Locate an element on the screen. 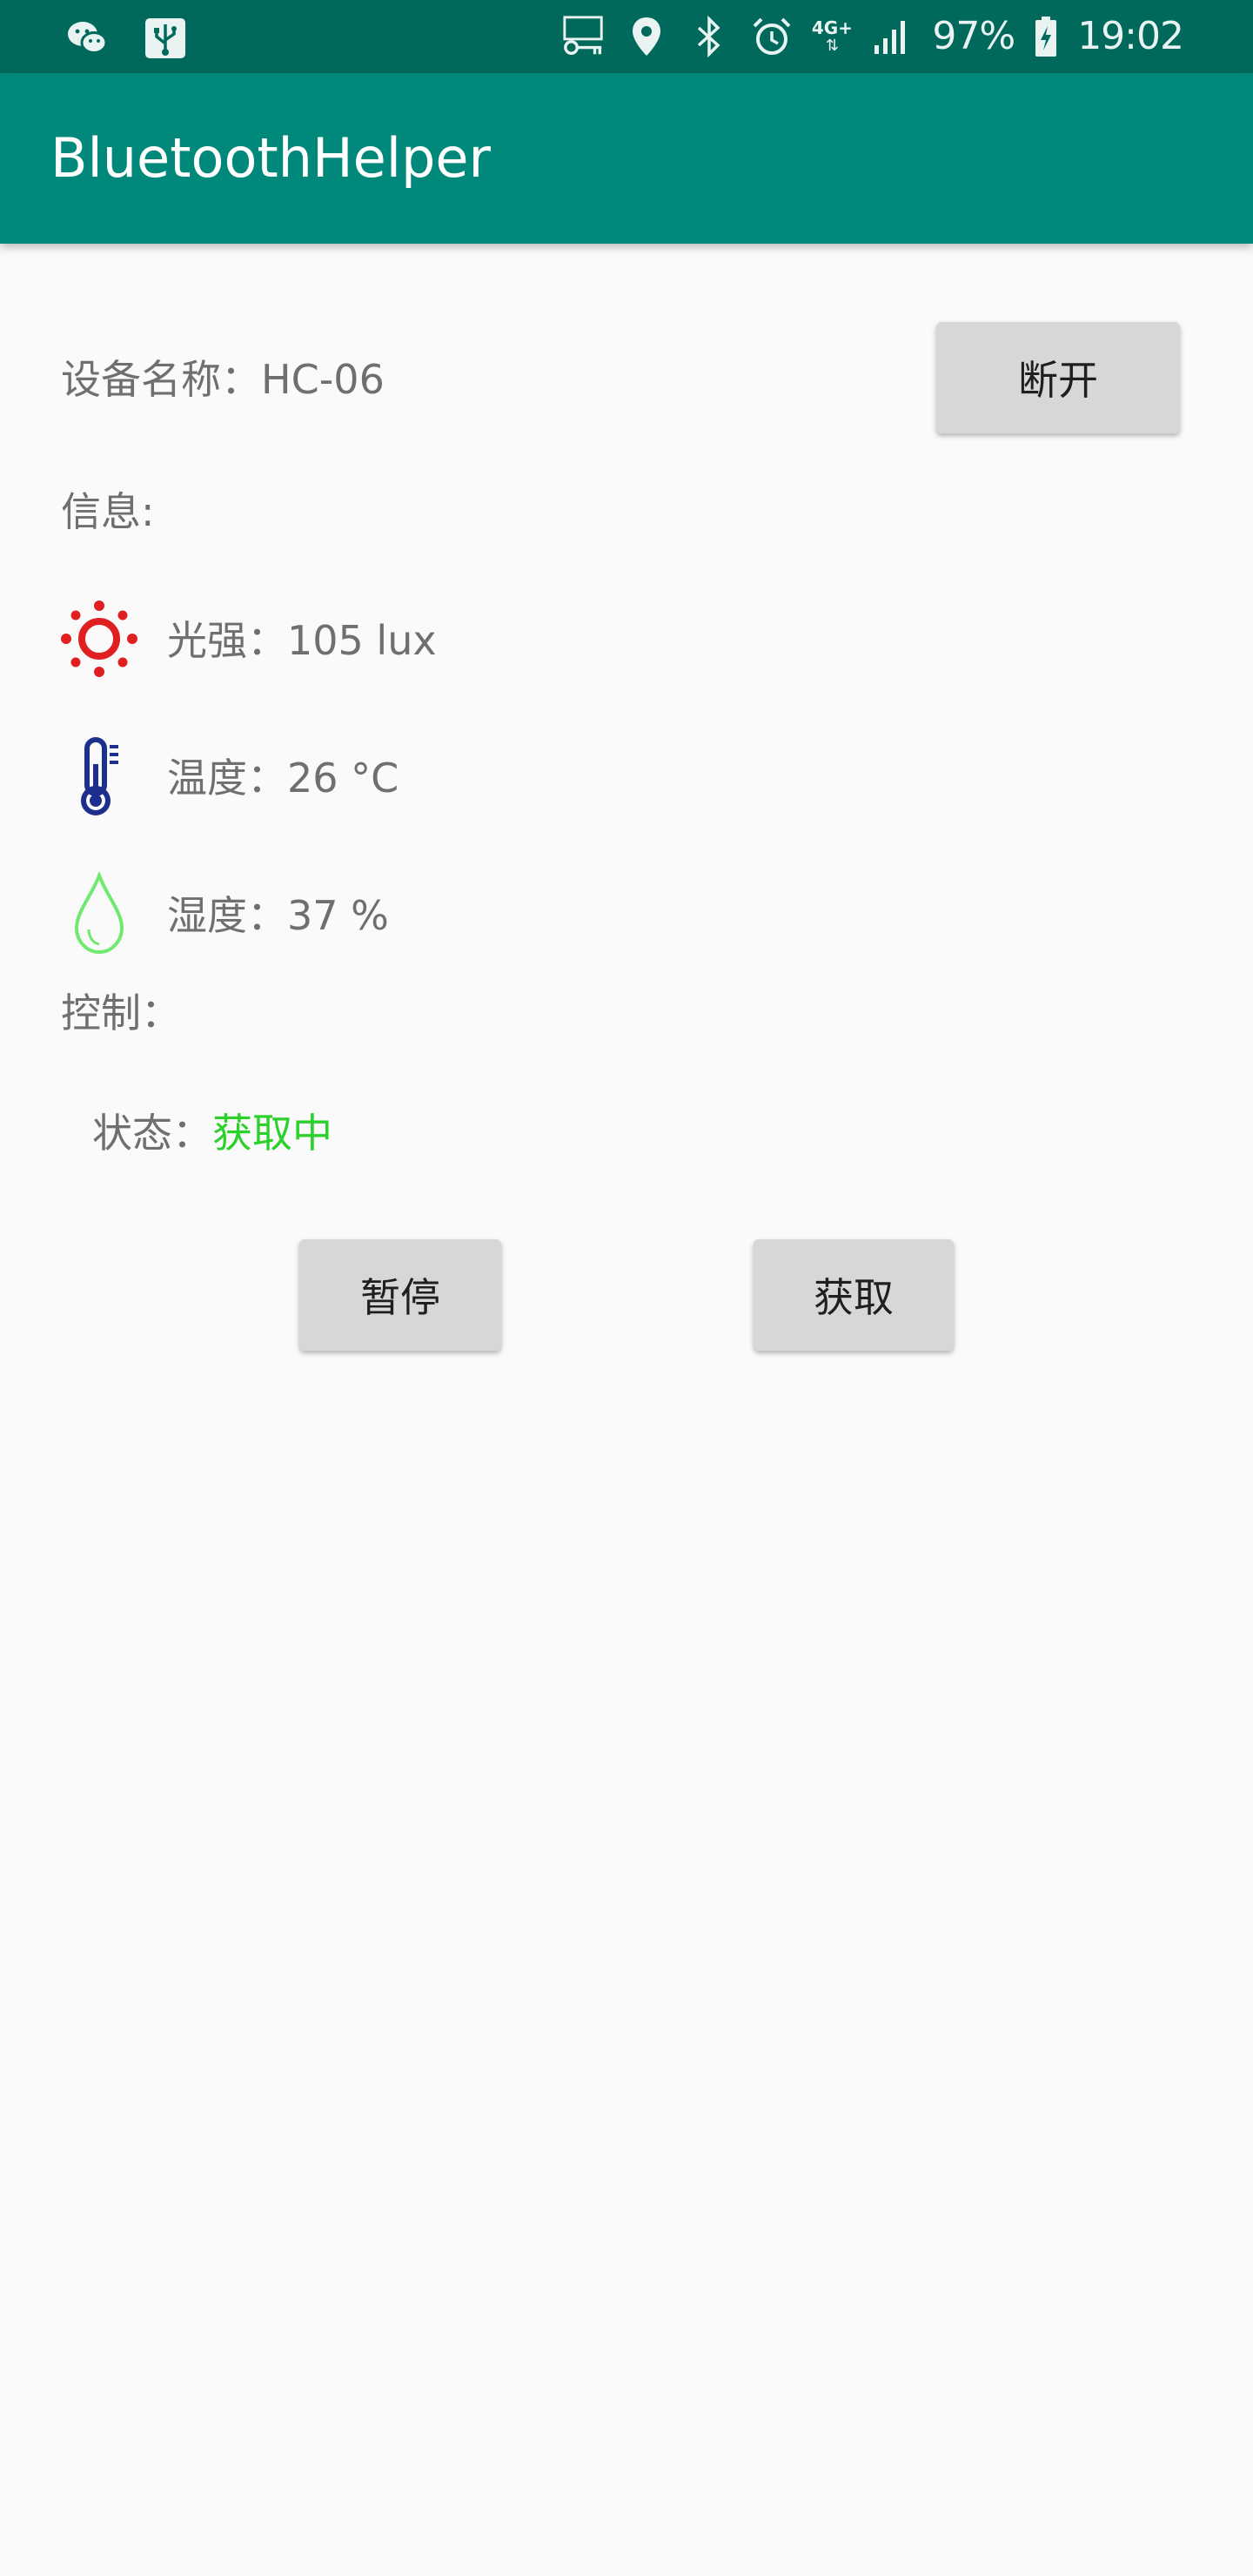 This screenshot has height=2576, width=1253. temperature-reading: 温度：26 °C is located at coordinates (283, 778).